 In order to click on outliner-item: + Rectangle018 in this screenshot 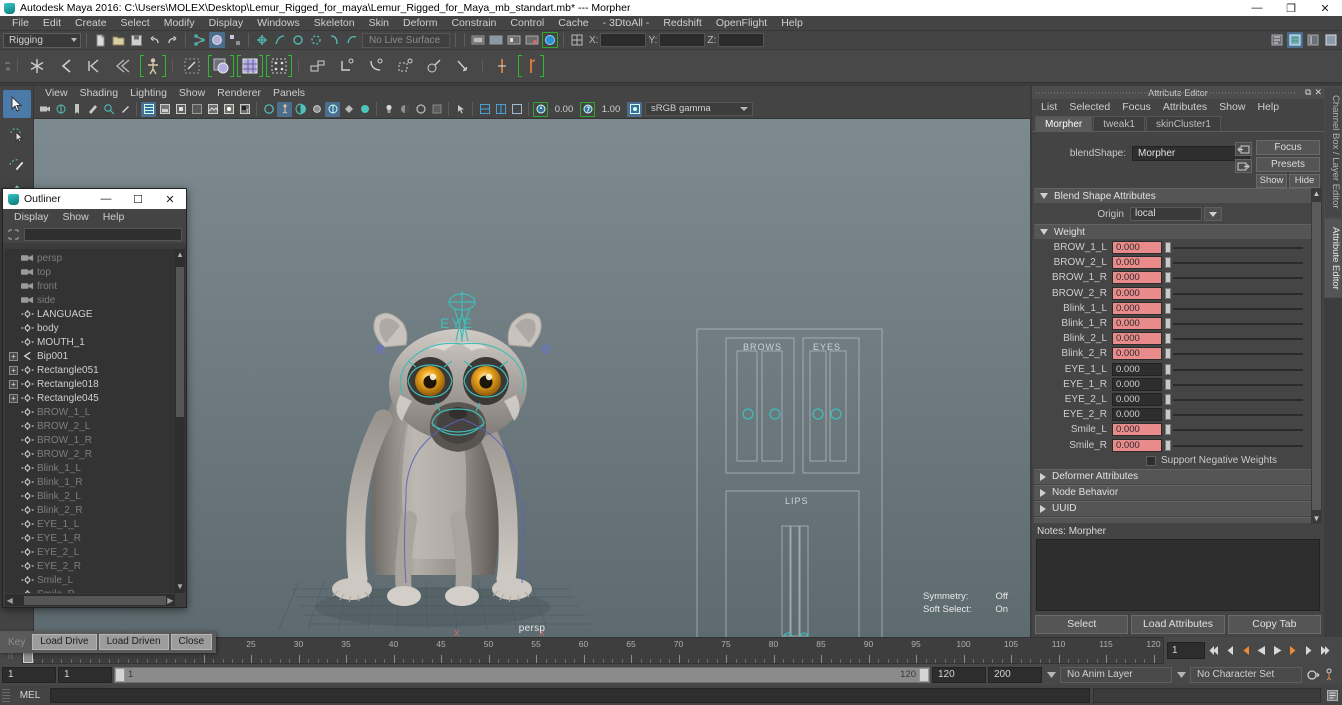, I will do `click(90, 384)`.